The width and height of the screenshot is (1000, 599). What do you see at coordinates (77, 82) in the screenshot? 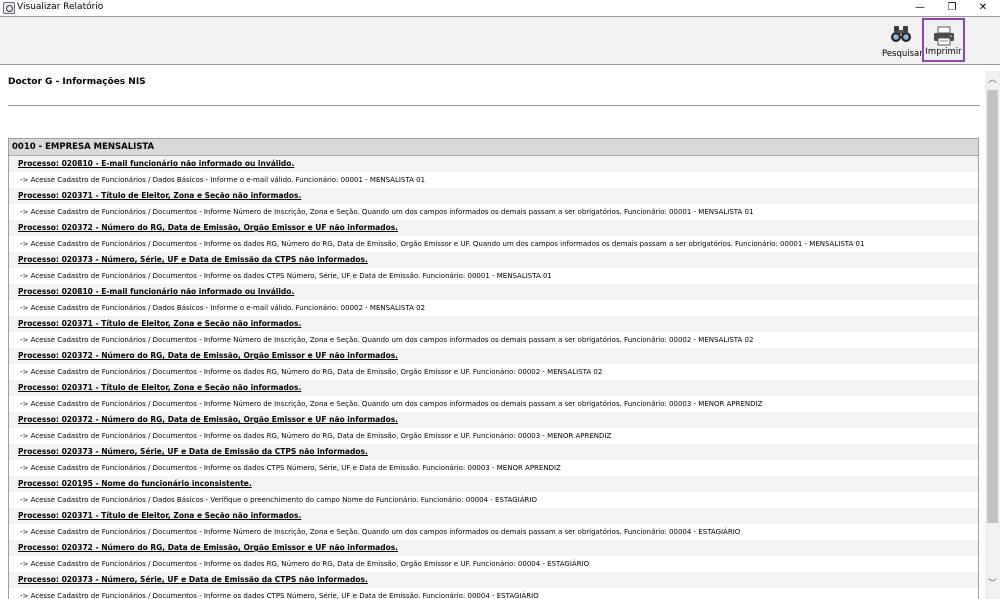
I see `report-title: Doctor G - Informações NIS` at bounding box center [77, 82].